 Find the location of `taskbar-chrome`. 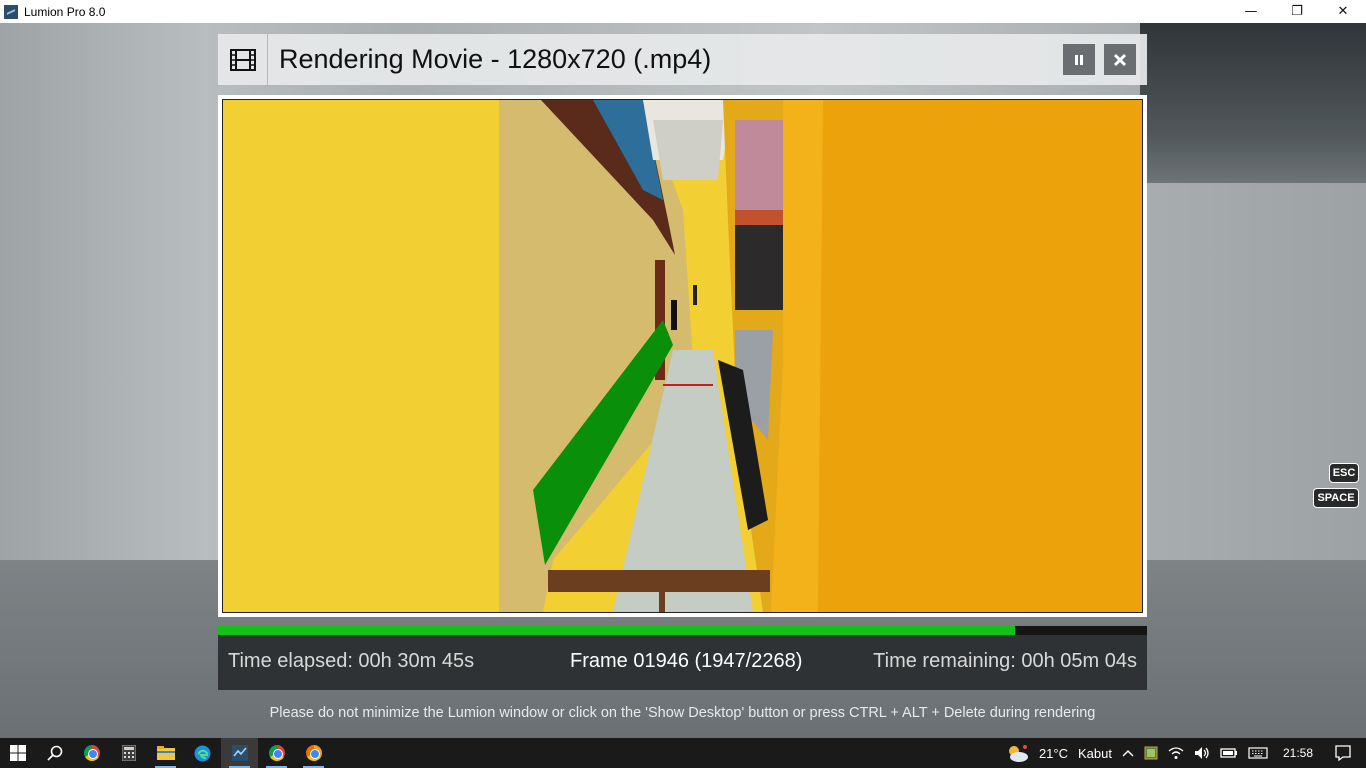

taskbar-chrome is located at coordinates (91, 753).